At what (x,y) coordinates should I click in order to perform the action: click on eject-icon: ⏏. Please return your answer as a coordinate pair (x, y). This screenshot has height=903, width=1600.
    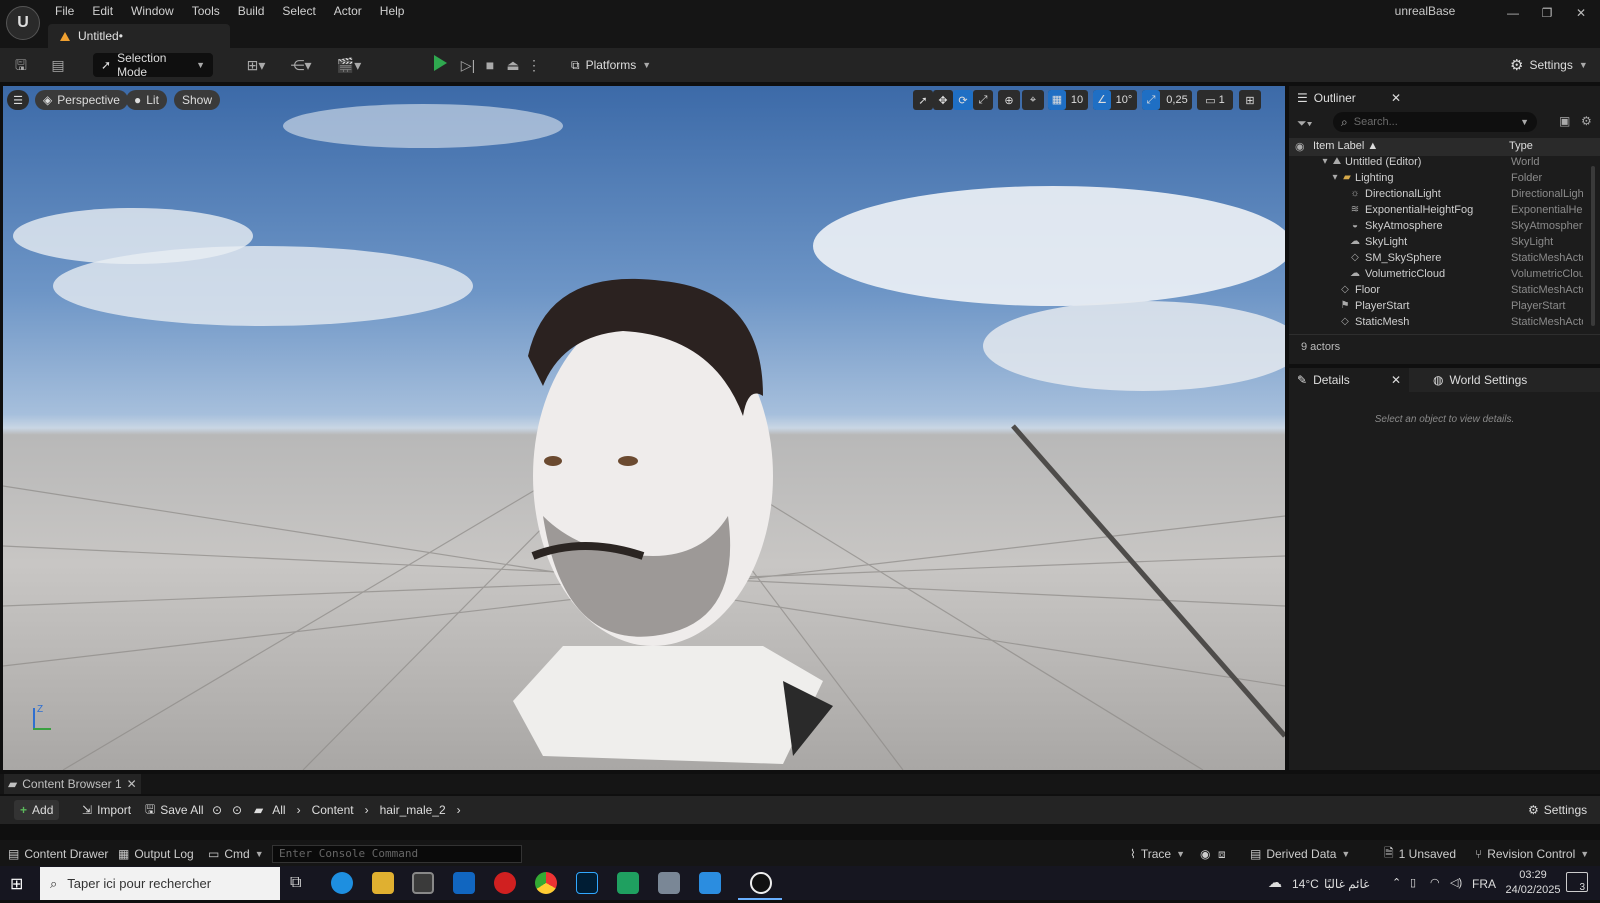
    Looking at the image, I should click on (513, 65).